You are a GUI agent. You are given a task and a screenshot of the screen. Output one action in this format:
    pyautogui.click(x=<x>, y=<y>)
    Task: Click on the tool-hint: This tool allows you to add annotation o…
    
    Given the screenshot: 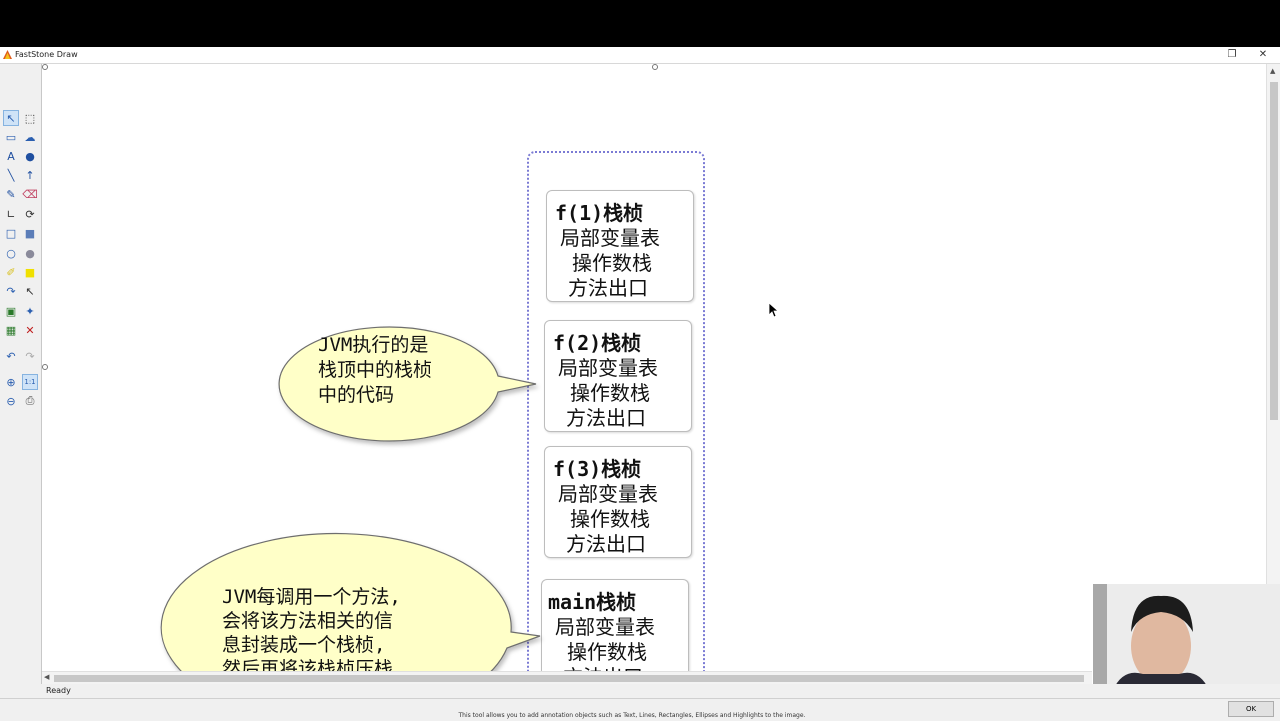 What is the action you would take?
    pyautogui.click(x=632, y=715)
    